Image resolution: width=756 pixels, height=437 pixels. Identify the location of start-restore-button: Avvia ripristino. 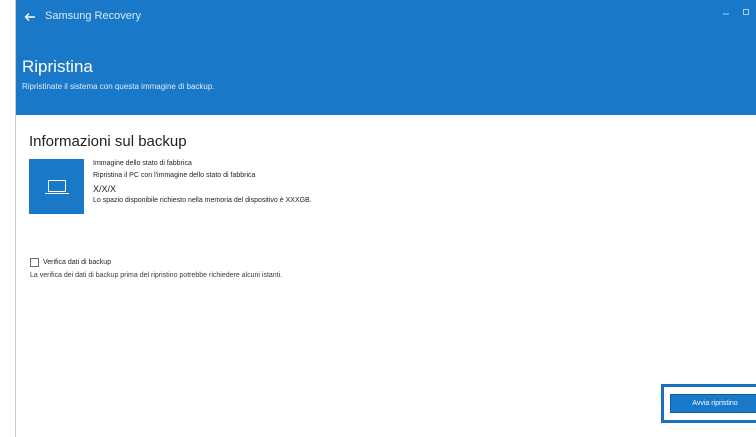
(713, 403).